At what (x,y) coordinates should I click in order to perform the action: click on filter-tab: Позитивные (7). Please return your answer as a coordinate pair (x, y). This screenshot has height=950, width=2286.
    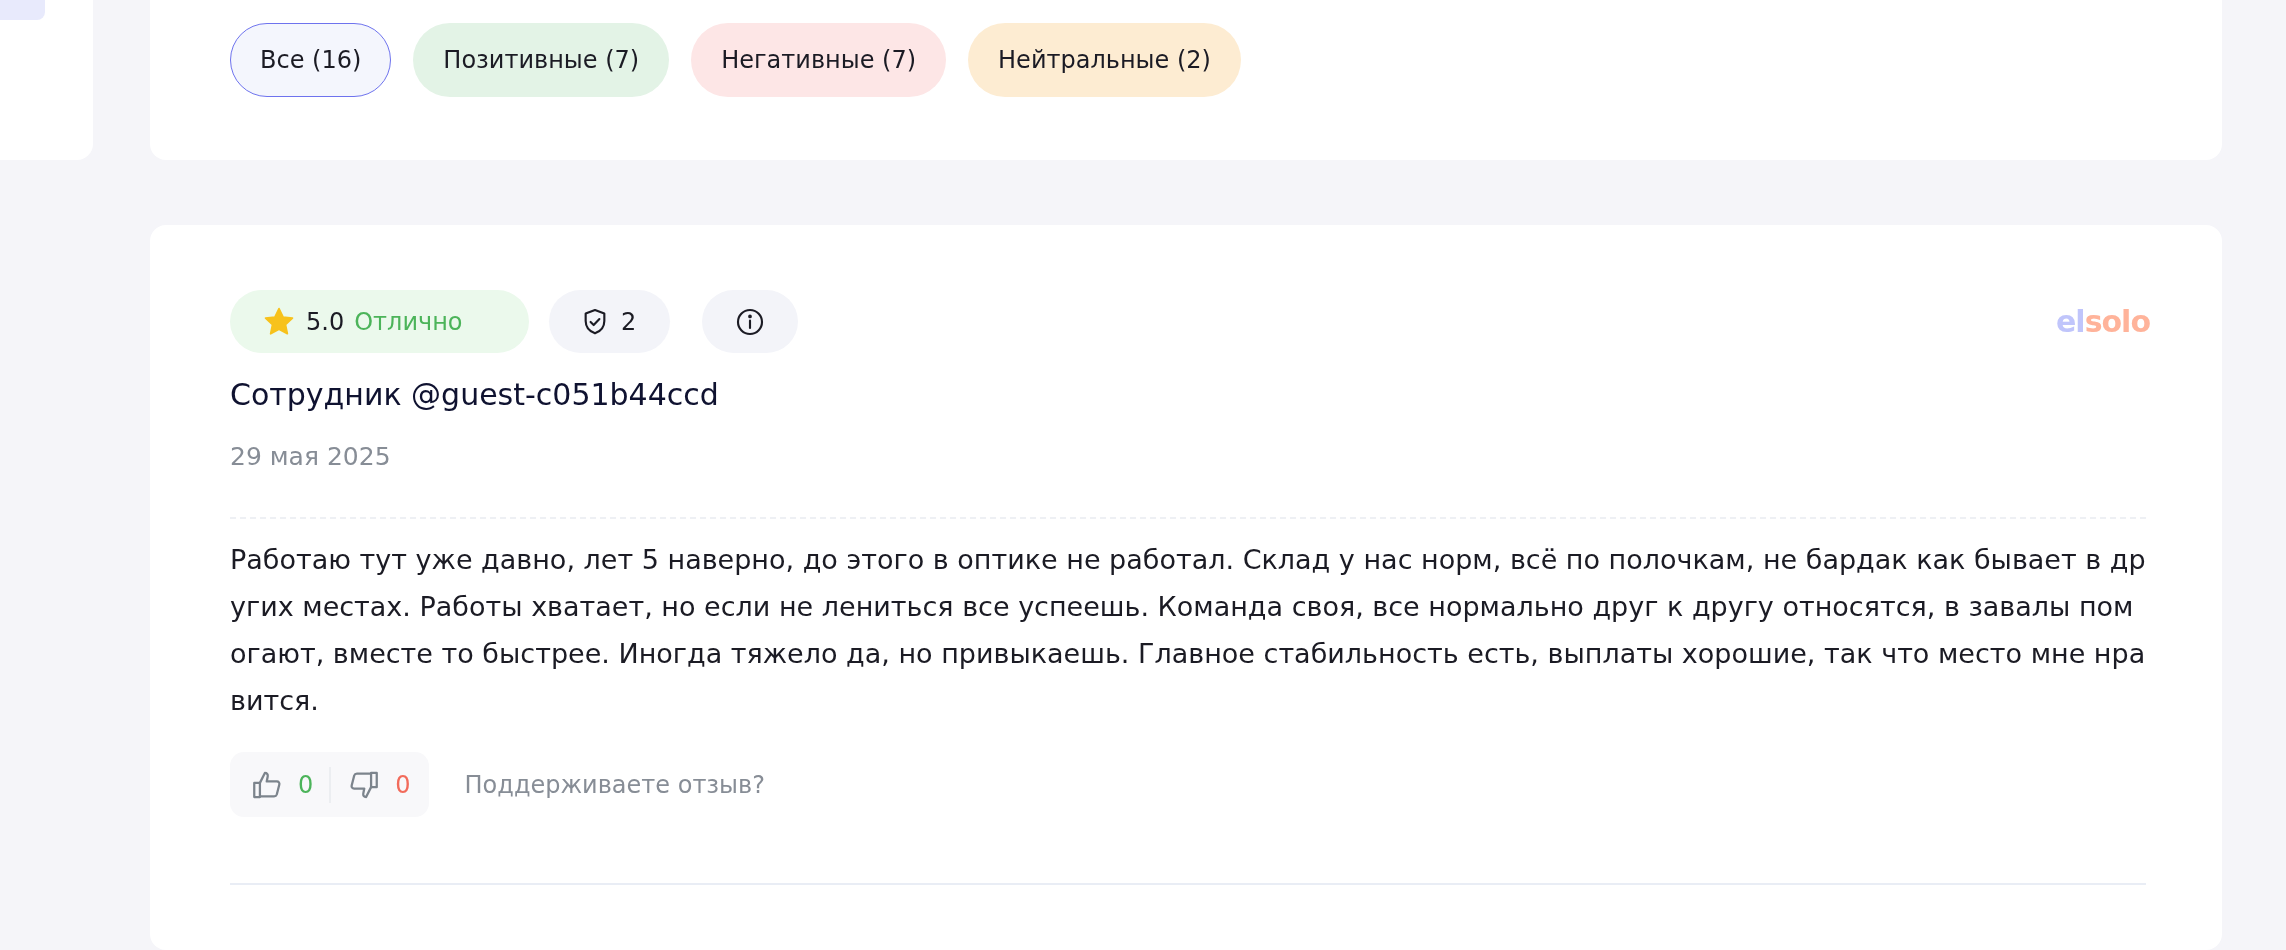
    Looking at the image, I should click on (541, 60).